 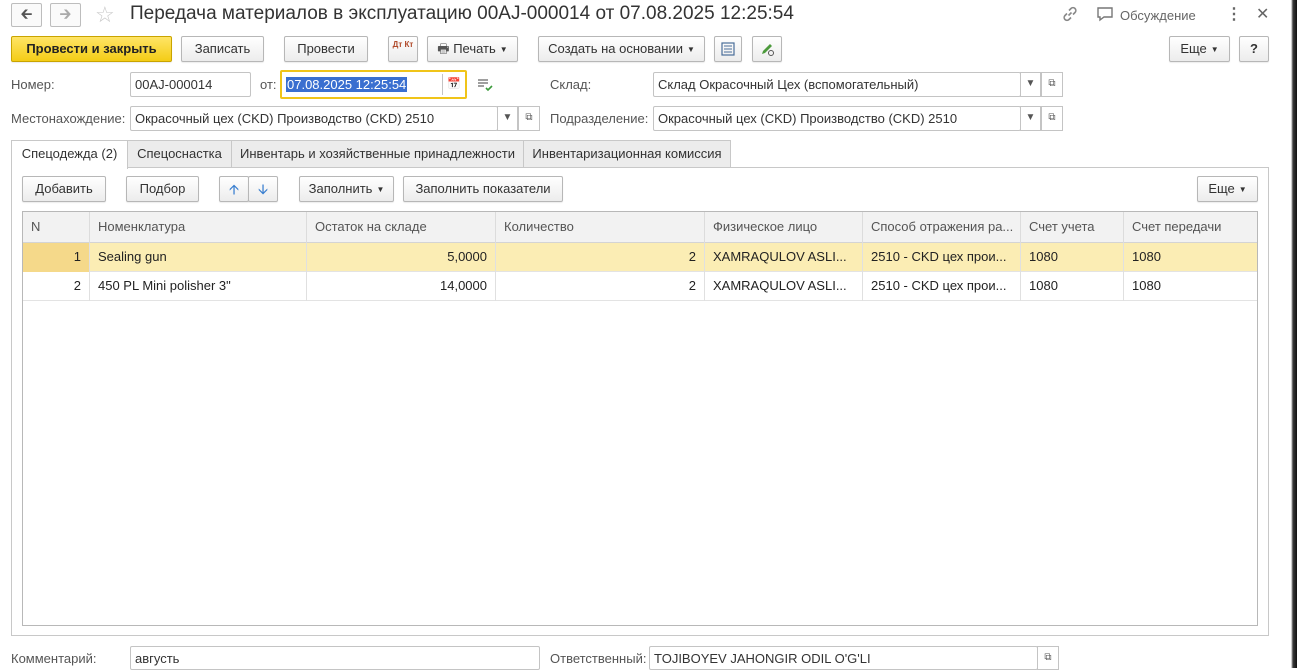 I want to click on table-more-label: Еще, so click(x=1221, y=188).